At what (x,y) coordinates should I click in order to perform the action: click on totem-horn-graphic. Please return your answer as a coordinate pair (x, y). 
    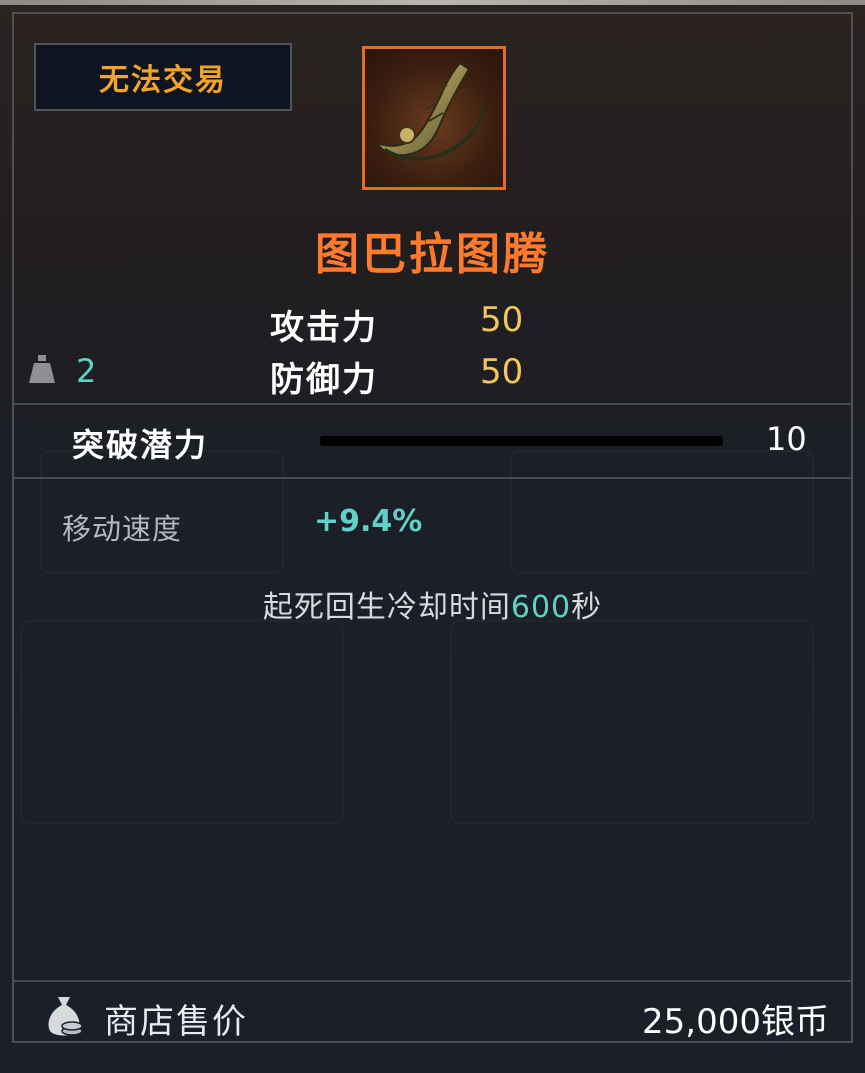
    Looking at the image, I should click on (430, 111).